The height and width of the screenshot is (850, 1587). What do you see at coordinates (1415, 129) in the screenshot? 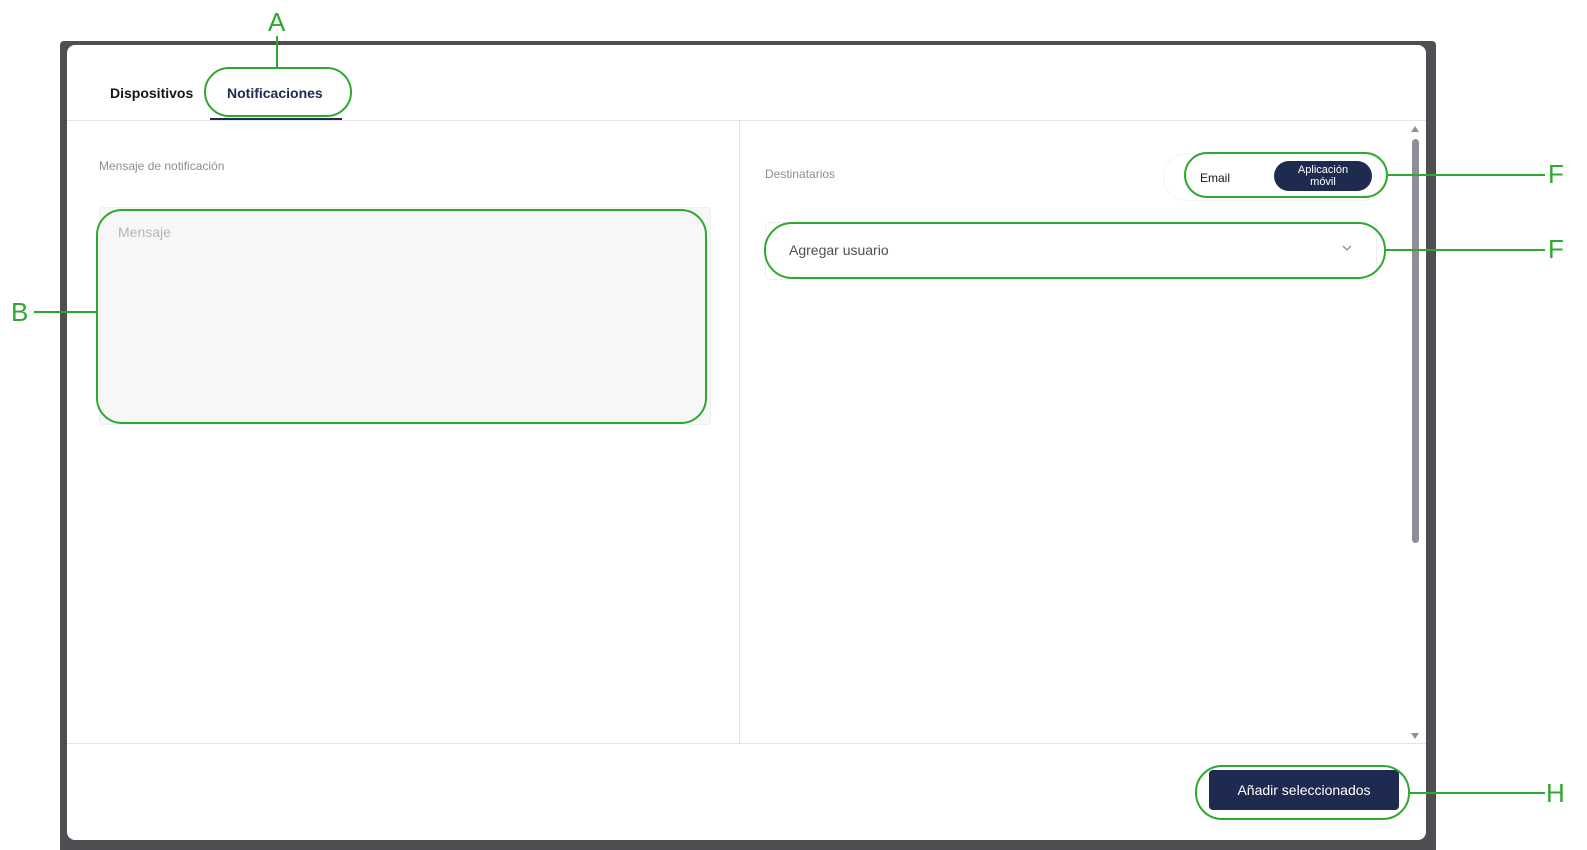
I see `scroll-up-arrow-icon` at bounding box center [1415, 129].